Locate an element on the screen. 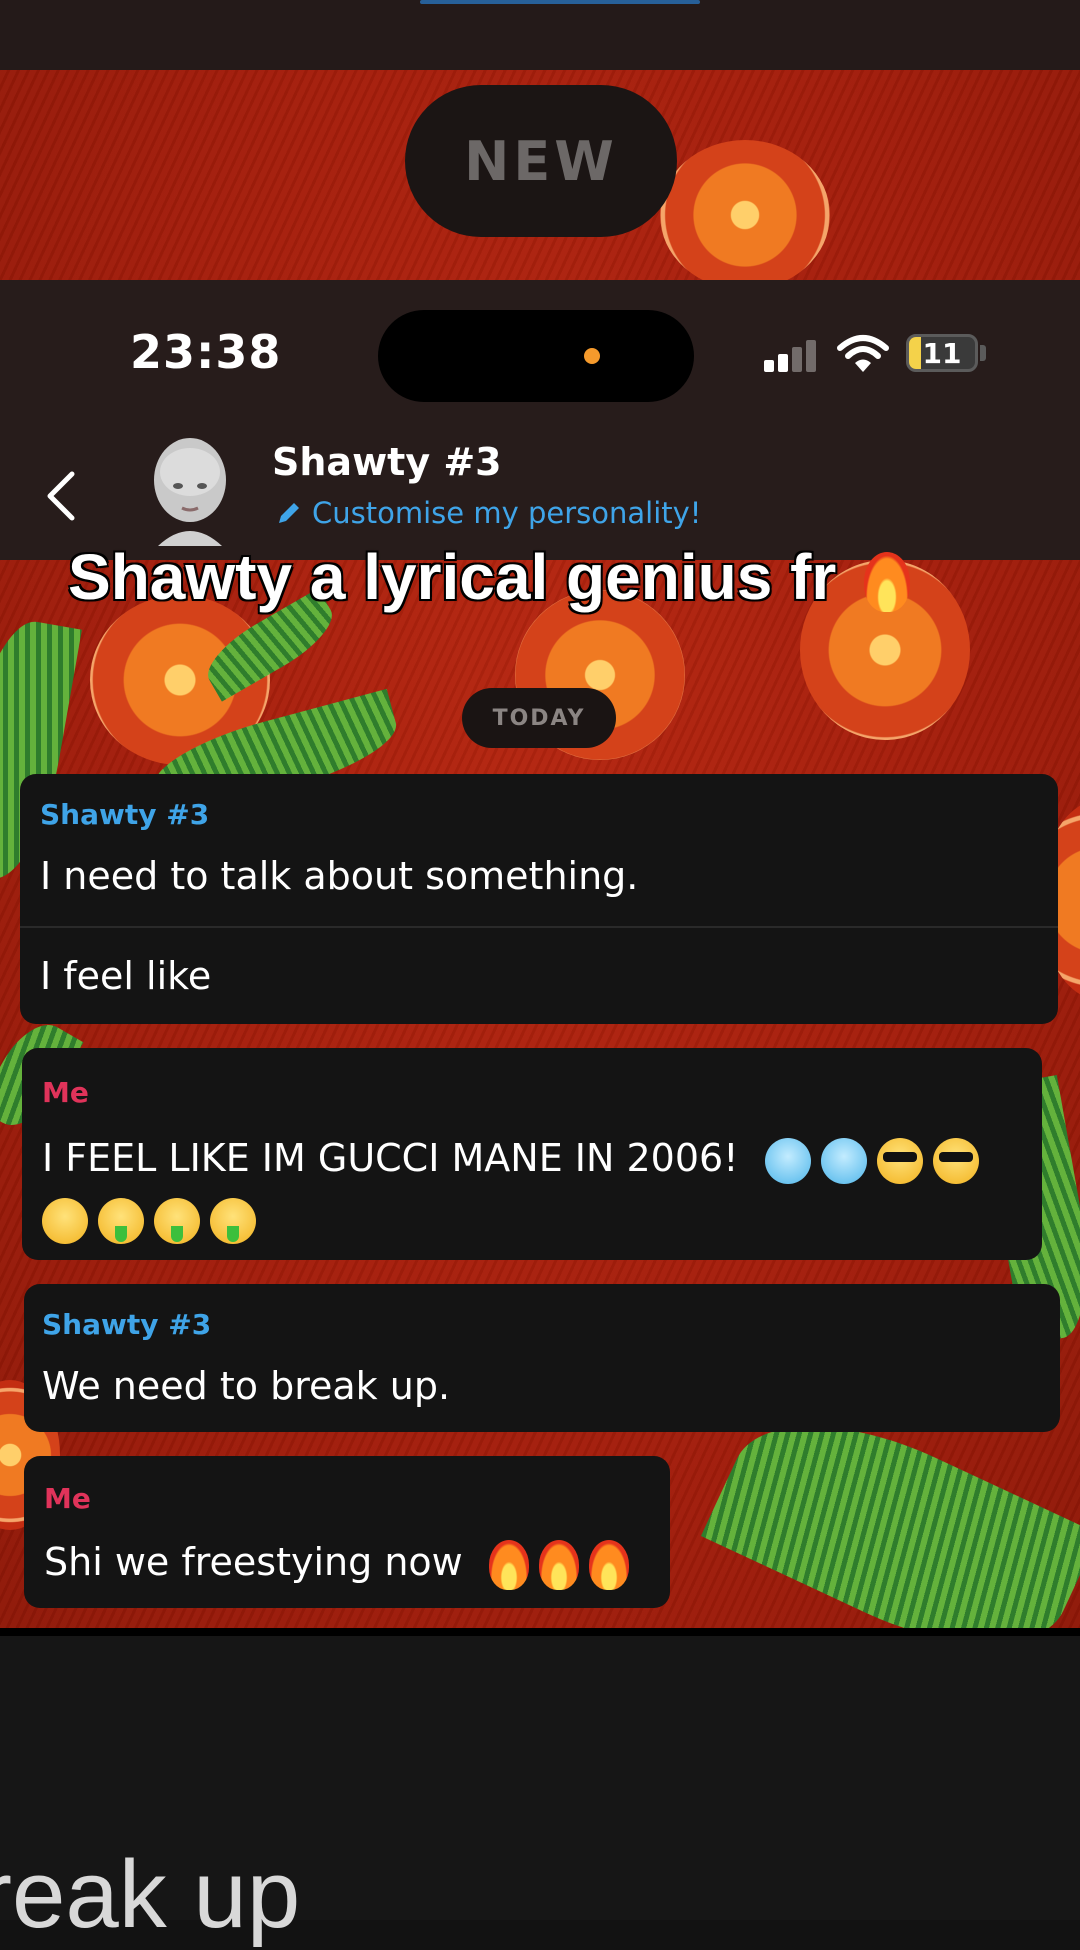 The image size is (1080, 1950). contact-name: Shawty #3 is located at coordinates (387, 462).